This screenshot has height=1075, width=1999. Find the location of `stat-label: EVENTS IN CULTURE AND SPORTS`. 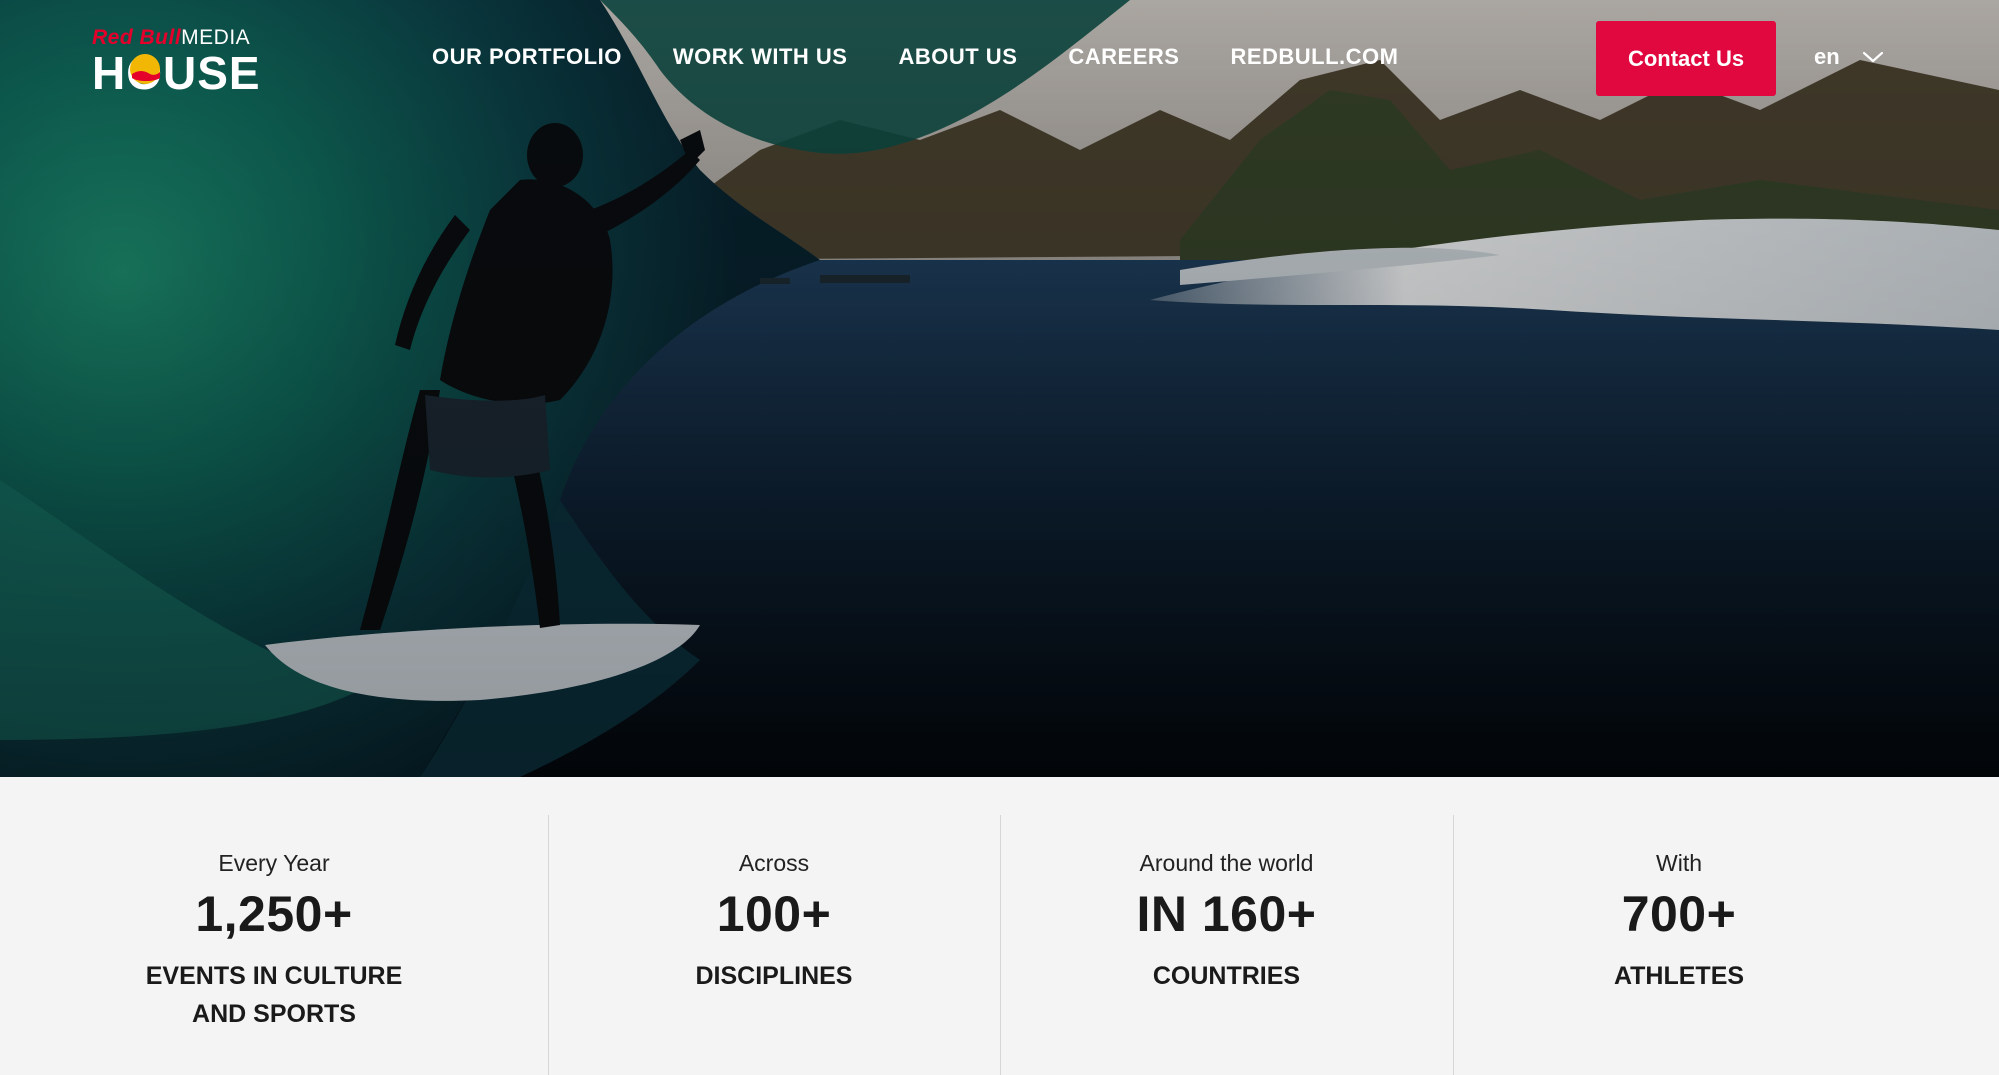

stat-label: EVENTS IN CULTURE AND SPORTS is located at coordinates (274, 995).